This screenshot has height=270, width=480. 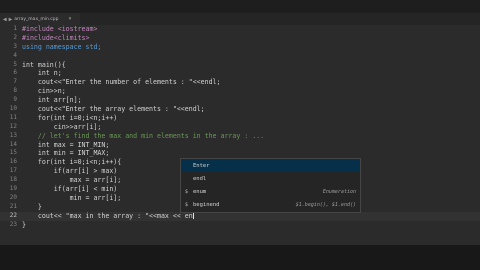 I want to click on code-text: int max = INT_MIN;, so click(x=66, y=144).